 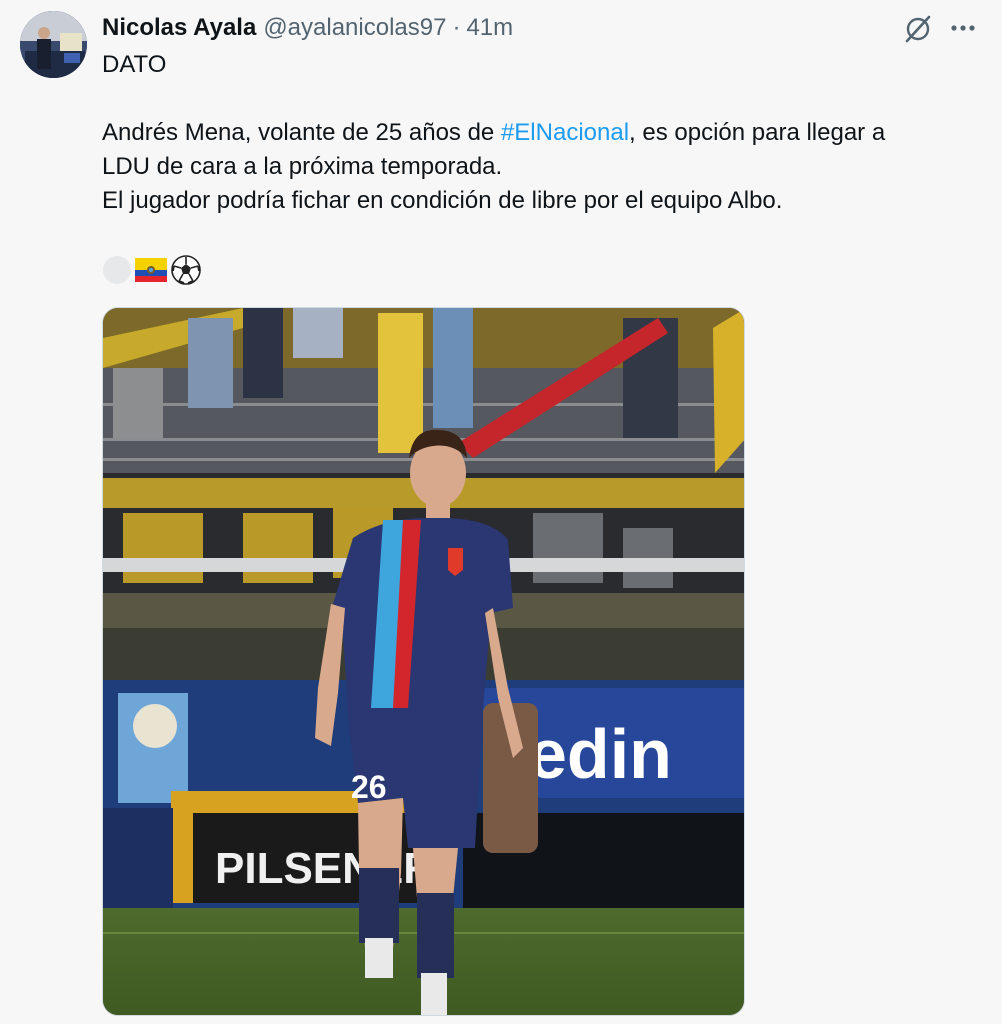 I want to click on tweet-heading: DATO, so click(x=134, y=64).